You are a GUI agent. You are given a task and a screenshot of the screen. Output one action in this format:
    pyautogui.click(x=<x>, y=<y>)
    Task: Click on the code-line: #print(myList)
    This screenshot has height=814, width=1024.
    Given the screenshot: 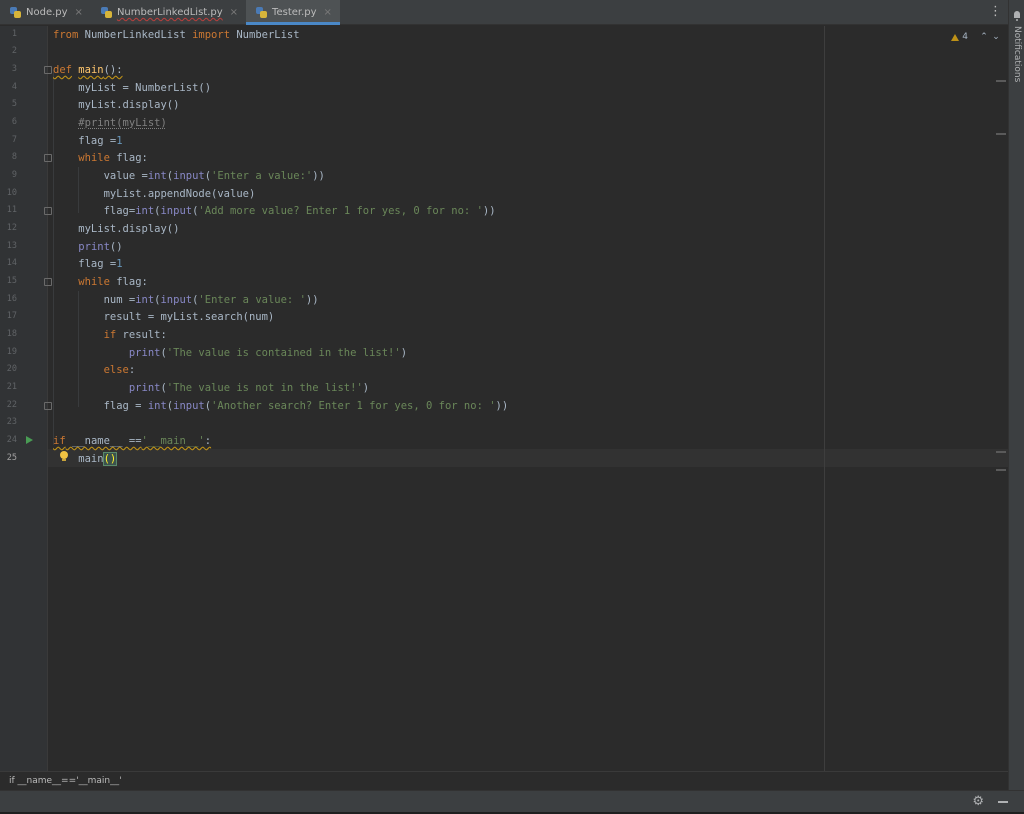 What is the action you would take?
    pyautogui.click(x=122, y=123)
    